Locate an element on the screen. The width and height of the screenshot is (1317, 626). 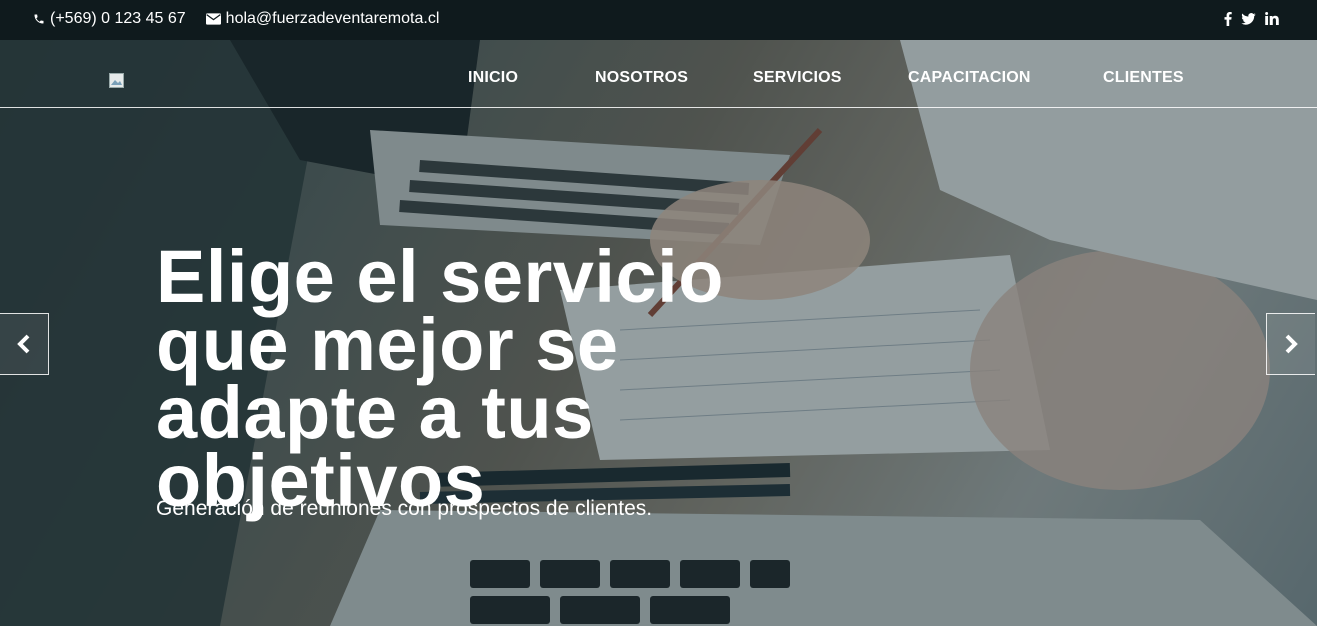
nav-item-capacitacion: CAPACITACION is located at coordinates (969, 78).